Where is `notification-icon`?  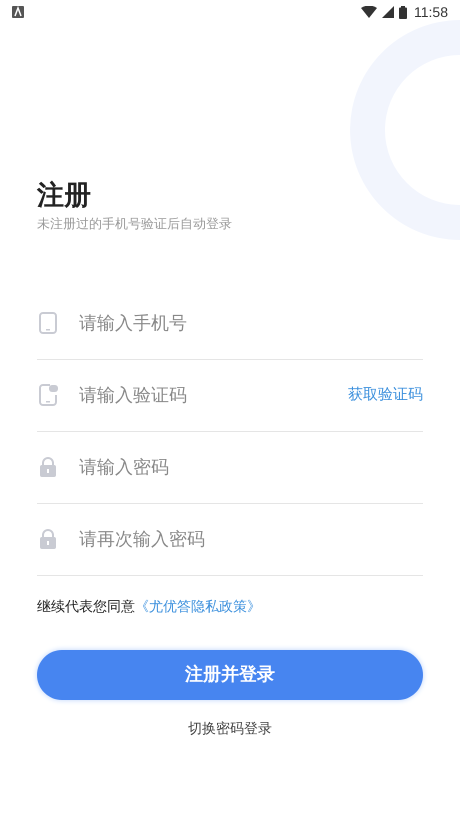
notification-icon is located at coordinates (18, 12).